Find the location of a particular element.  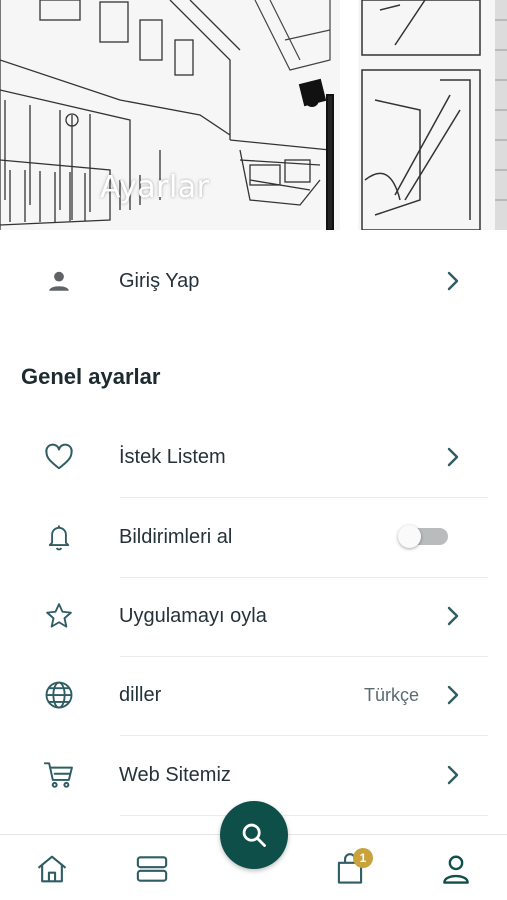

bell-icon is located at coordinates (59, 537).